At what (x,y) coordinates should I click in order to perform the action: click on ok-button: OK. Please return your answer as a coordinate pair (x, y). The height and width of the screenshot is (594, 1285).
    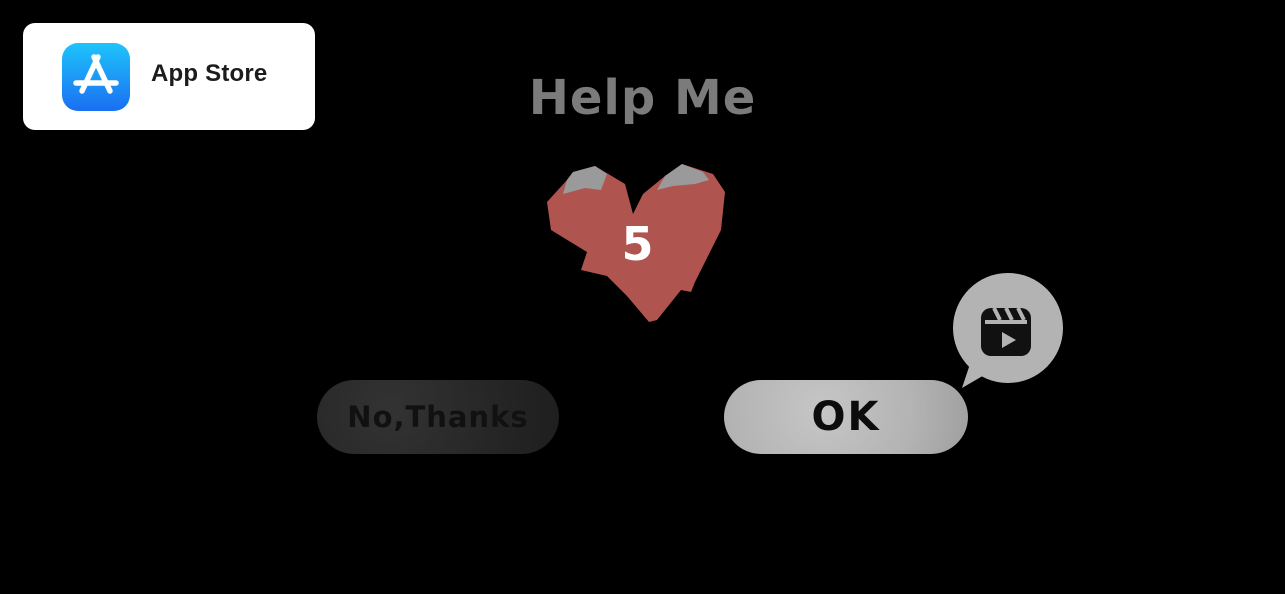
    Looking at the image, I should click on (846, 417).